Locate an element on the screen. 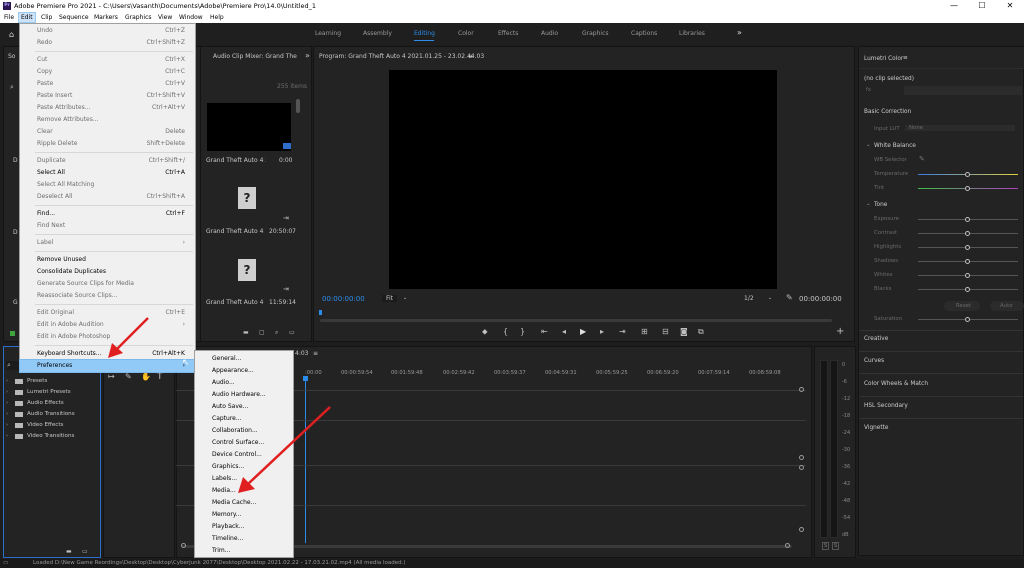 This screenshot has width=1024, height=568. clip-thumbnail is located at coordinates (249, 127).